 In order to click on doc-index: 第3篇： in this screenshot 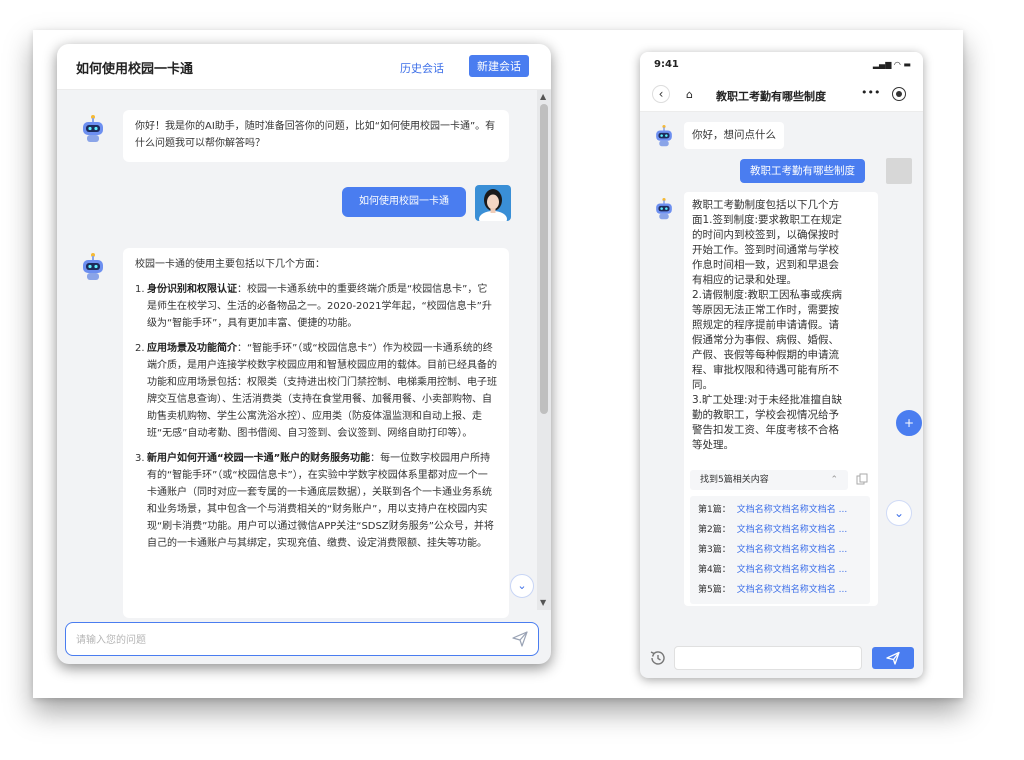, I will do `click(714, 550)`.